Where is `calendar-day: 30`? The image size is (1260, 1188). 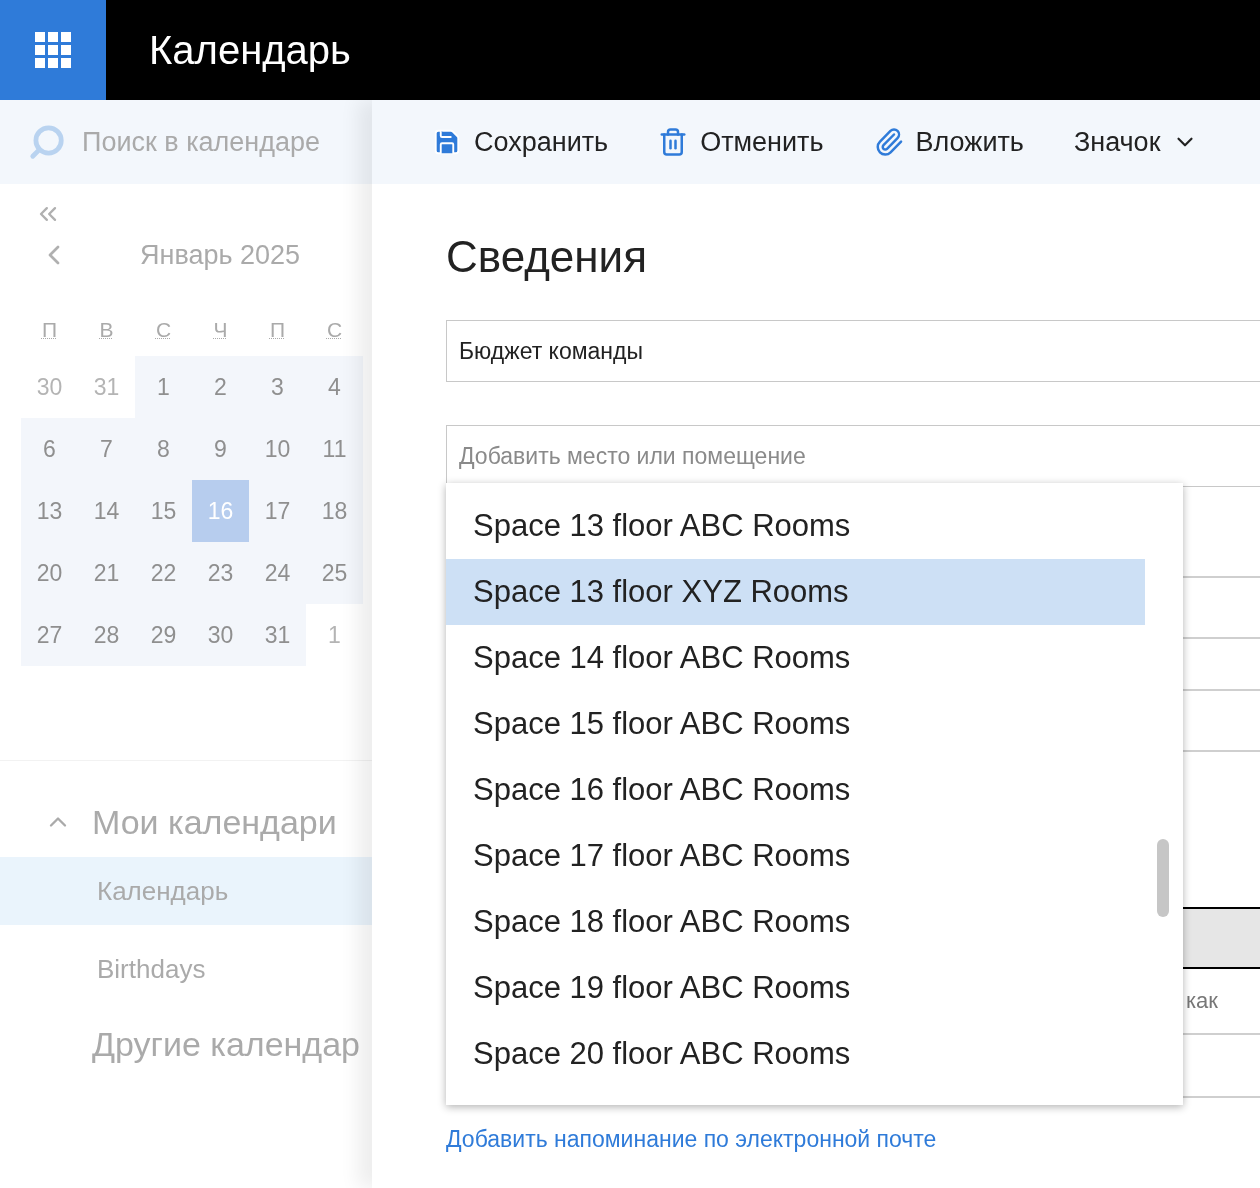 calendar-day: 30 is located at coordinates (220, 635).